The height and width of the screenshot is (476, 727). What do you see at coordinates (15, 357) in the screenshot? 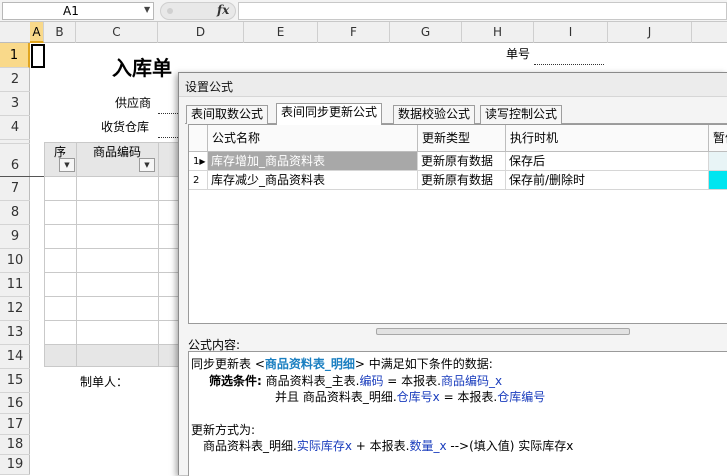
I see `row-header-14: 14` at bounding box center [15, 357].